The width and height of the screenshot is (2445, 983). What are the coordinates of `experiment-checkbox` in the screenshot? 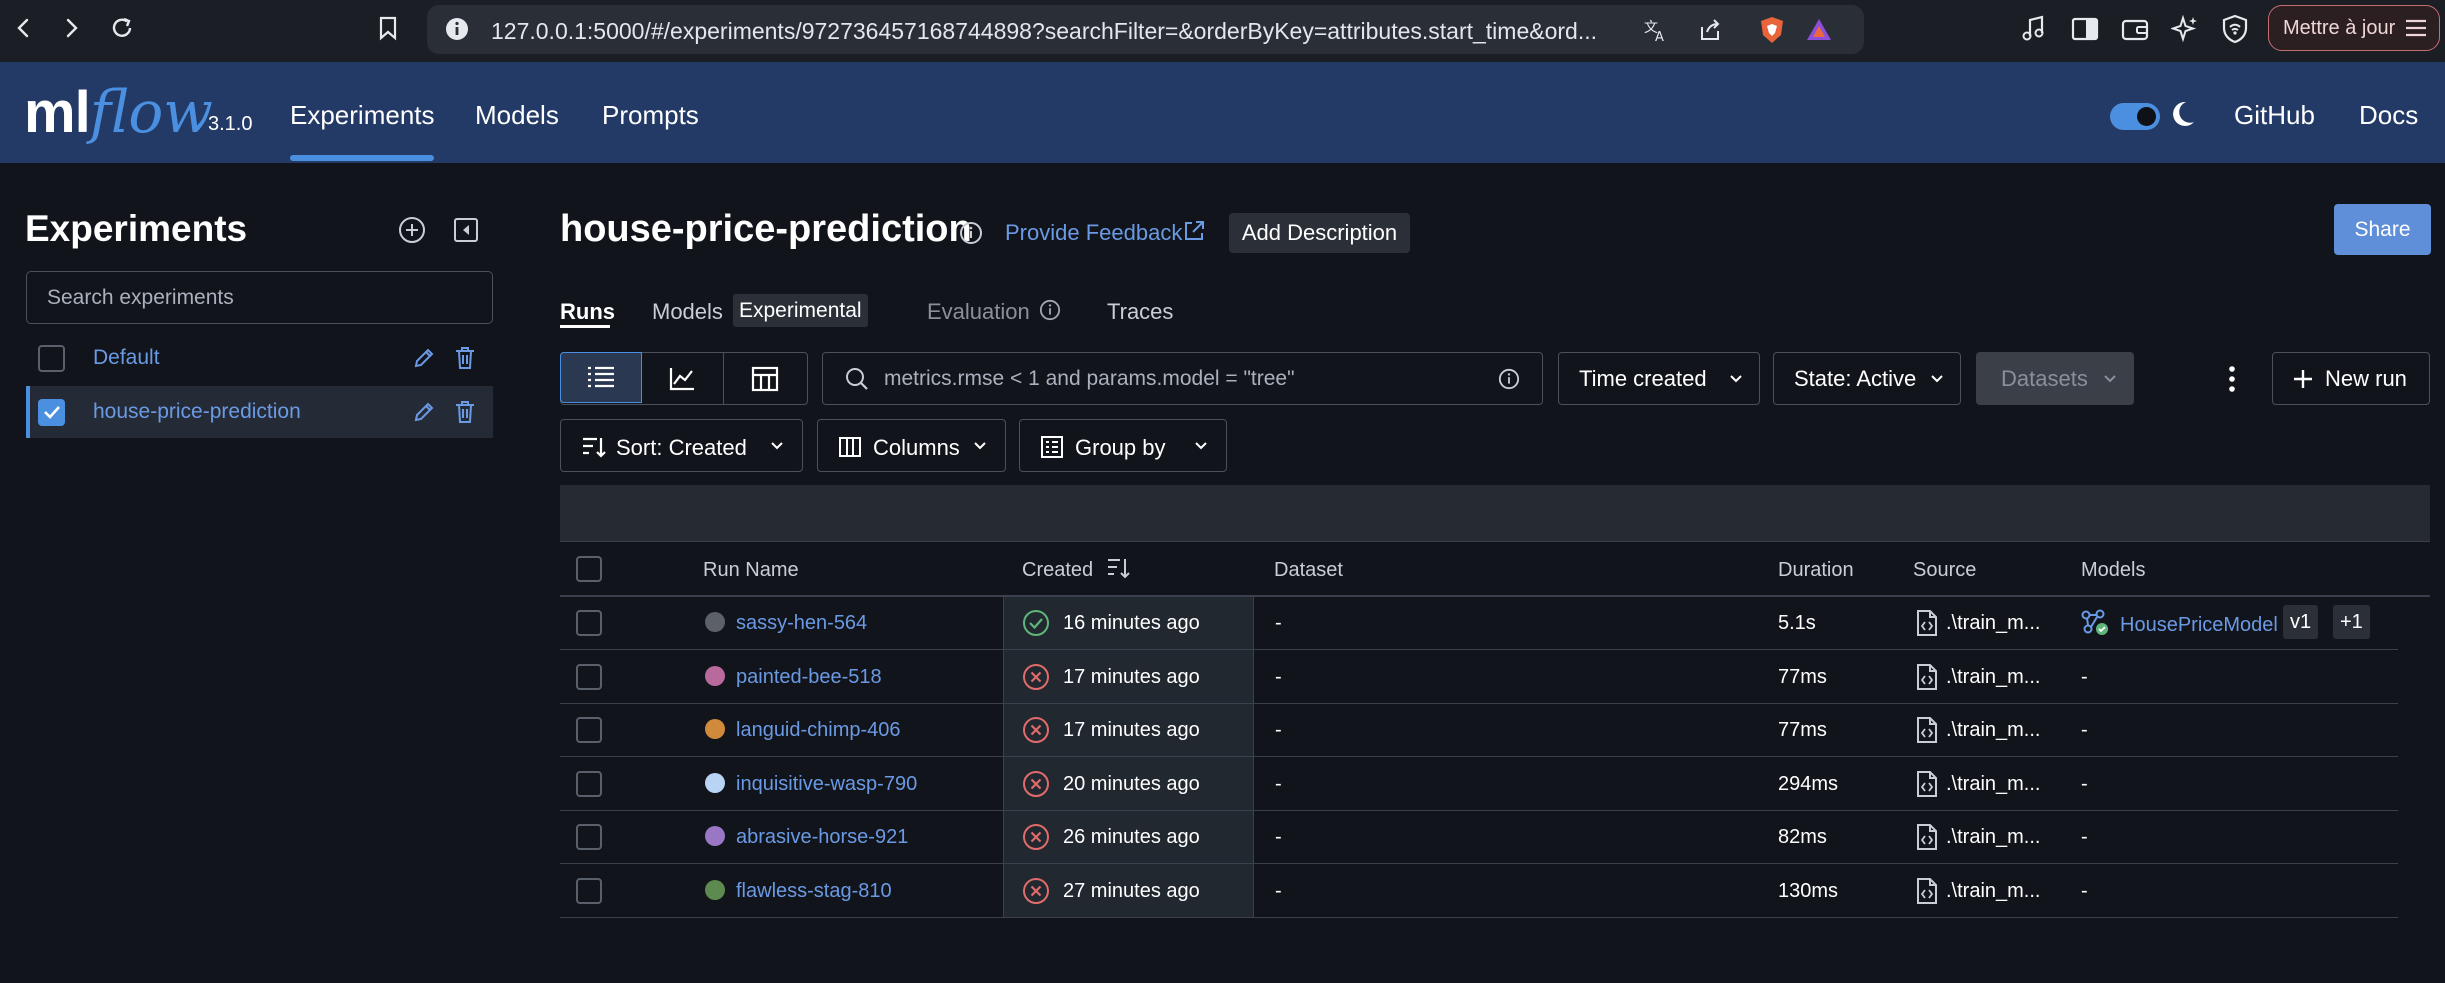 It's located at (51, 358).